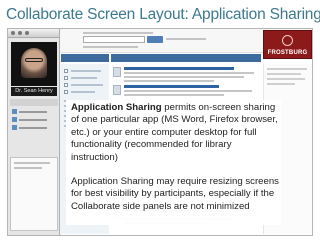  What do you see at coordinates (116, 107) in the screenshot?
I see `callout-term: Application Sharing` at bounding box center [116, 107].